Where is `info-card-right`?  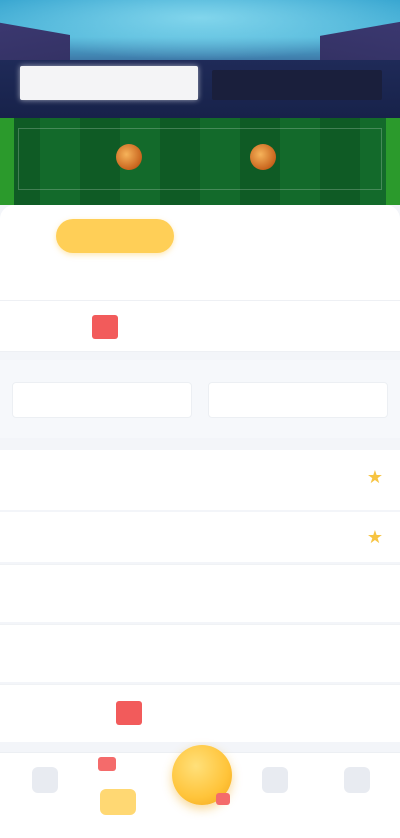
info-card-right is located at coordinates (298, 400).